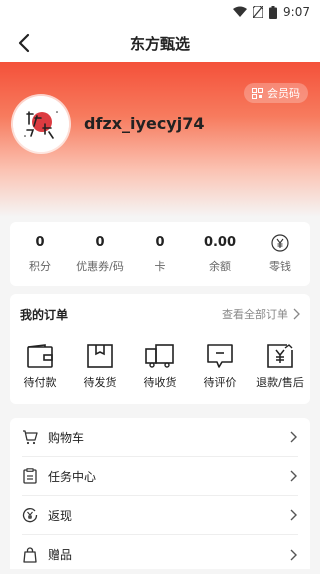 This screenshot has width=320, height=574. What do you see at coordinates (220, 382) in the screenshot?
I see `pending-review-label: 待评价` at bounding box center [220, 382].